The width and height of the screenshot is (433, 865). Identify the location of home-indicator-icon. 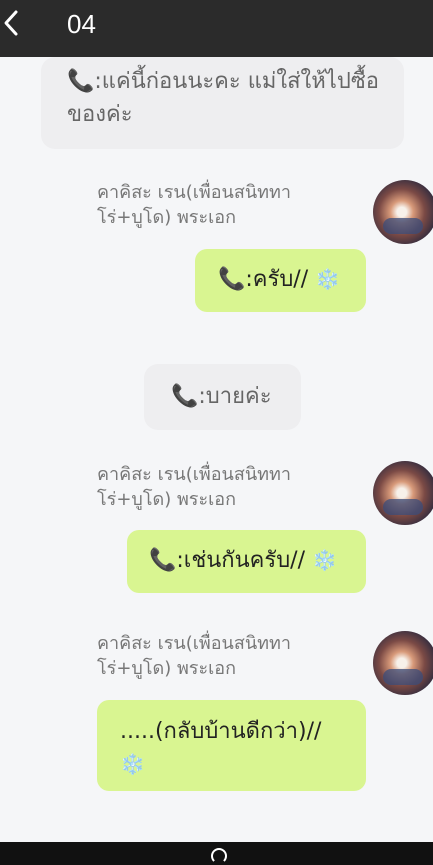
(219, 856).